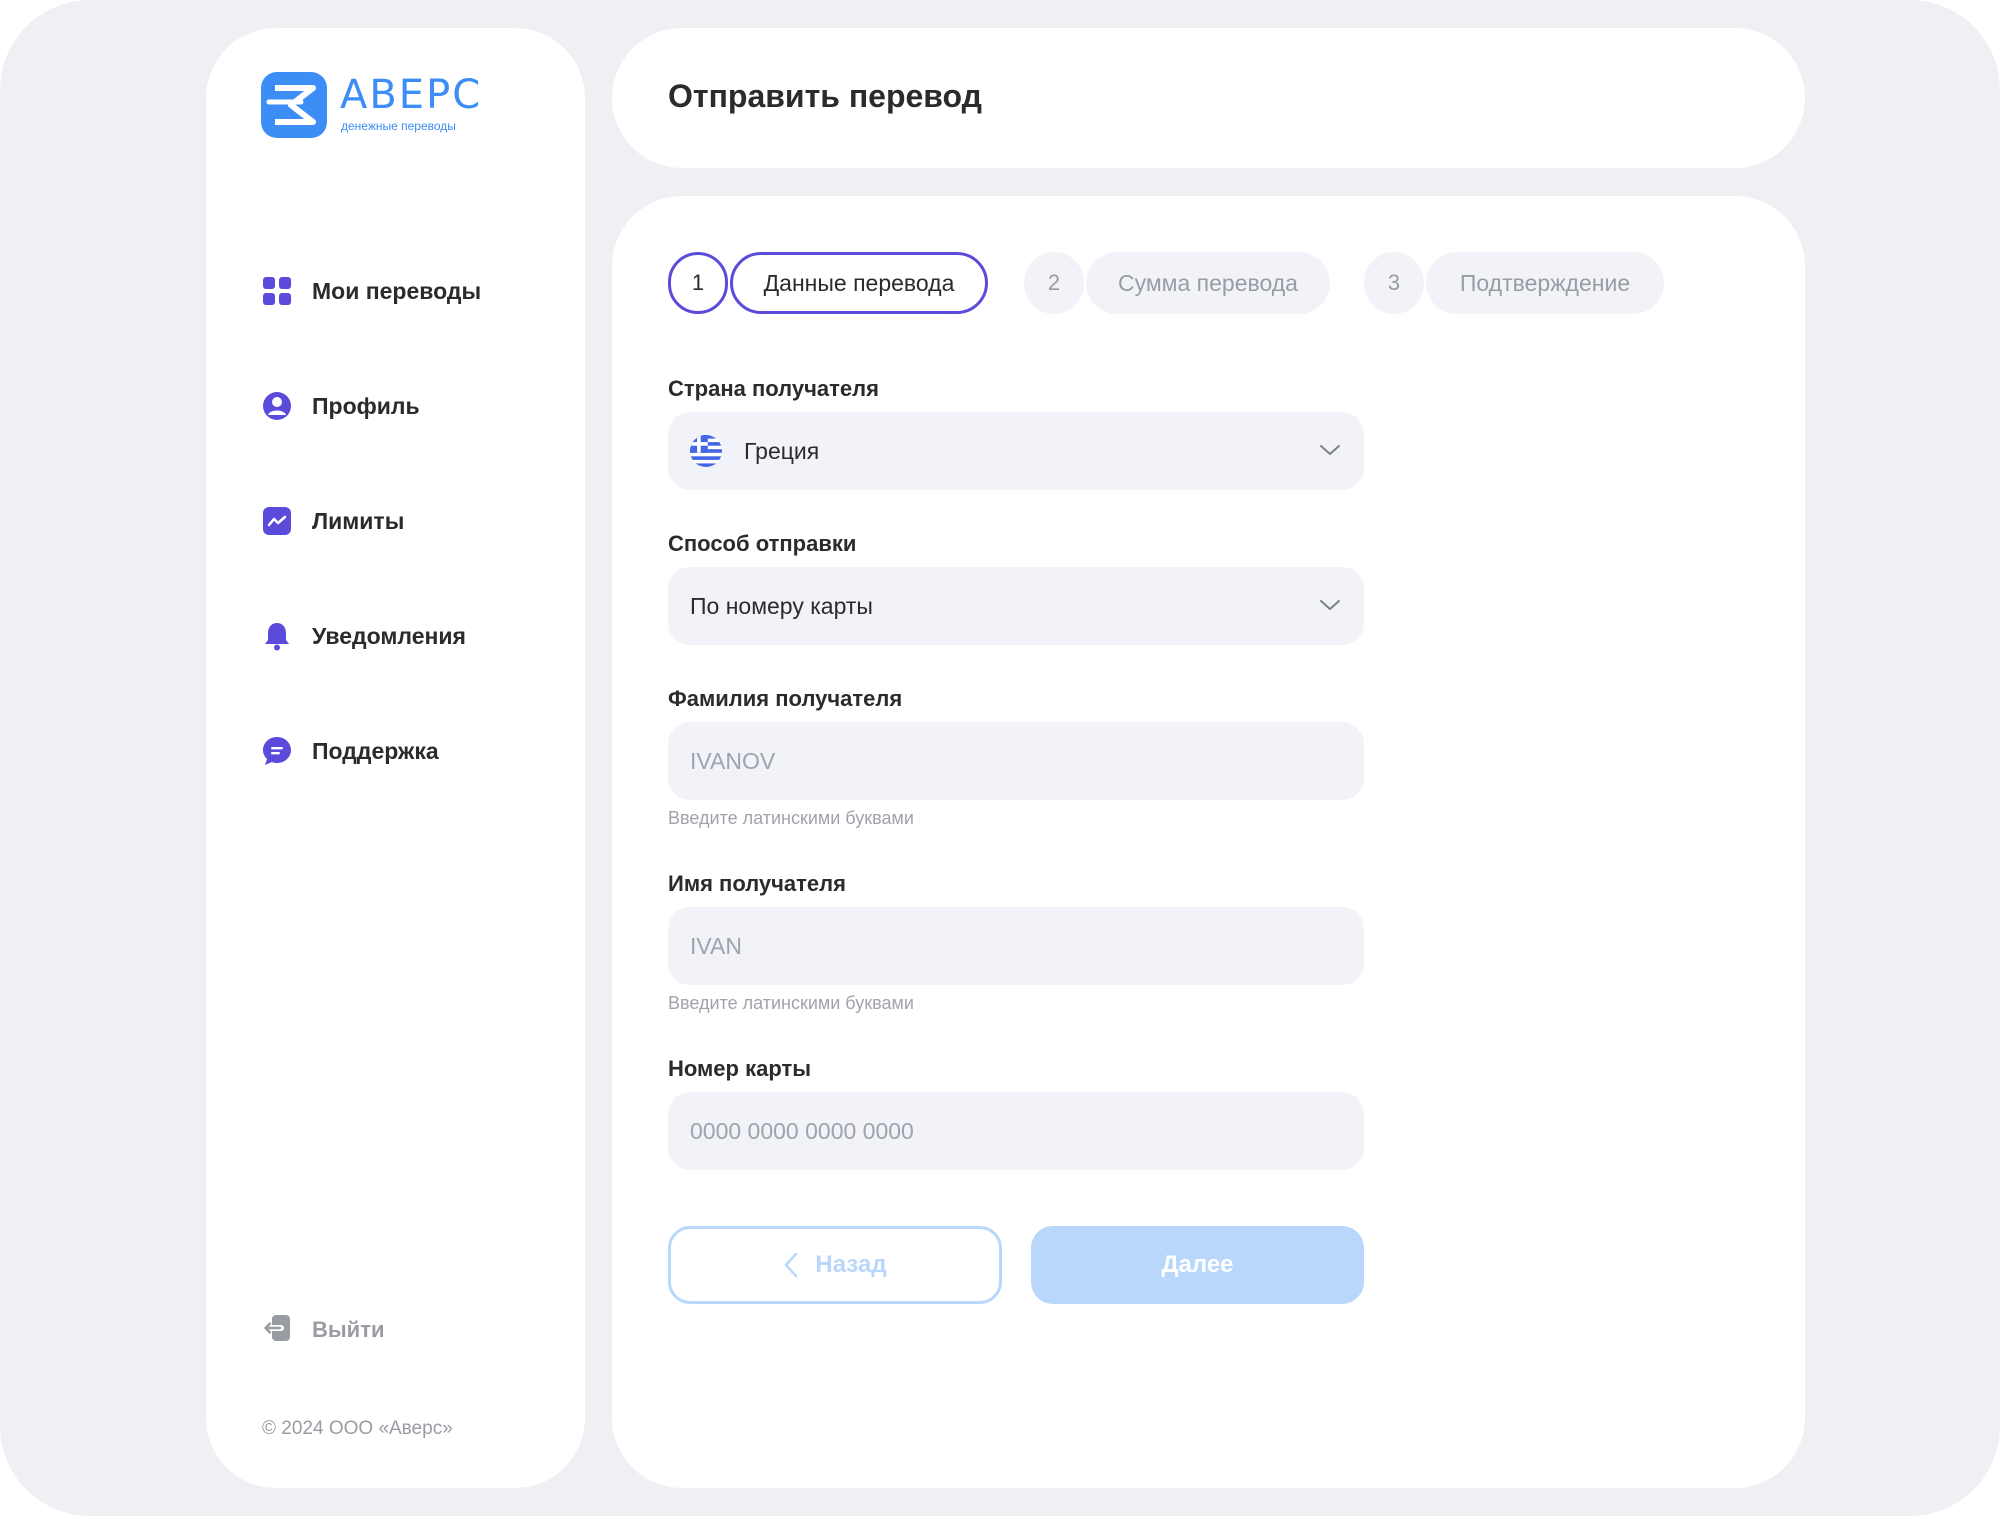 The width and height of the screenshot is (2000, 1516). I want to click on method-select: По номеру карты, so click(1016, 606).